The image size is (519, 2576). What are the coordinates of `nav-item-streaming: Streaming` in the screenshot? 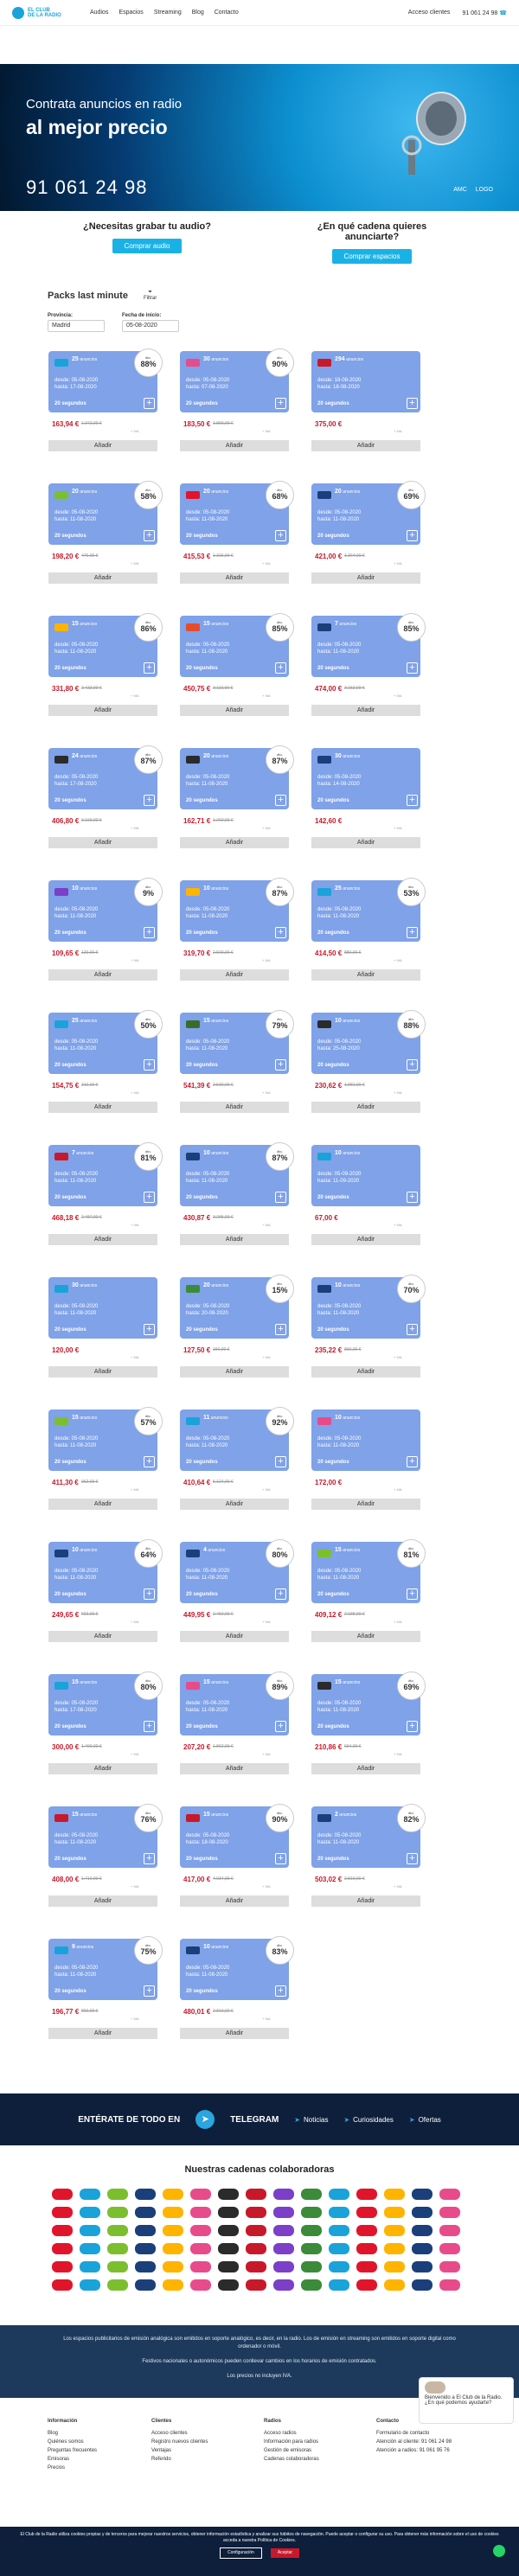 It's located at (168, 13).